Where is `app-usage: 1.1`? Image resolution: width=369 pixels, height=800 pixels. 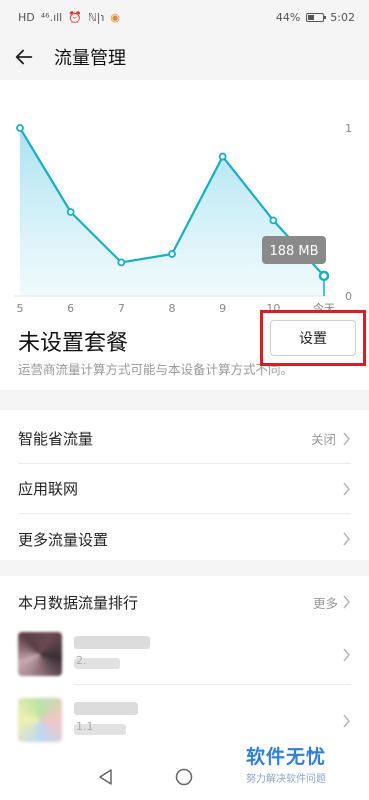 app-usage: 1.1 is located at coordinates (85, 726).